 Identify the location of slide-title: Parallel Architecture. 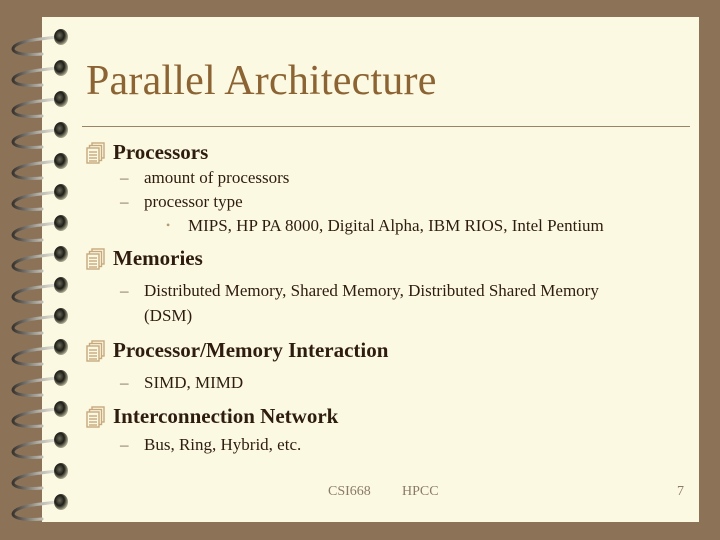
(261, 81).